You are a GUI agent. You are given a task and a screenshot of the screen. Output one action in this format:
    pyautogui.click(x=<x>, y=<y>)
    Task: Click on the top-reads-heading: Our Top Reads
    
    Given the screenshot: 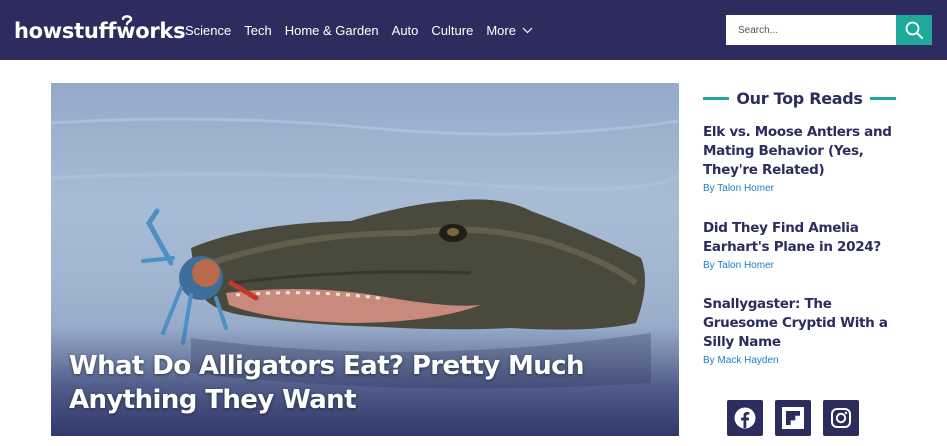 What is the action you would take?
    pyautogui.click(x=799, y=98)
    